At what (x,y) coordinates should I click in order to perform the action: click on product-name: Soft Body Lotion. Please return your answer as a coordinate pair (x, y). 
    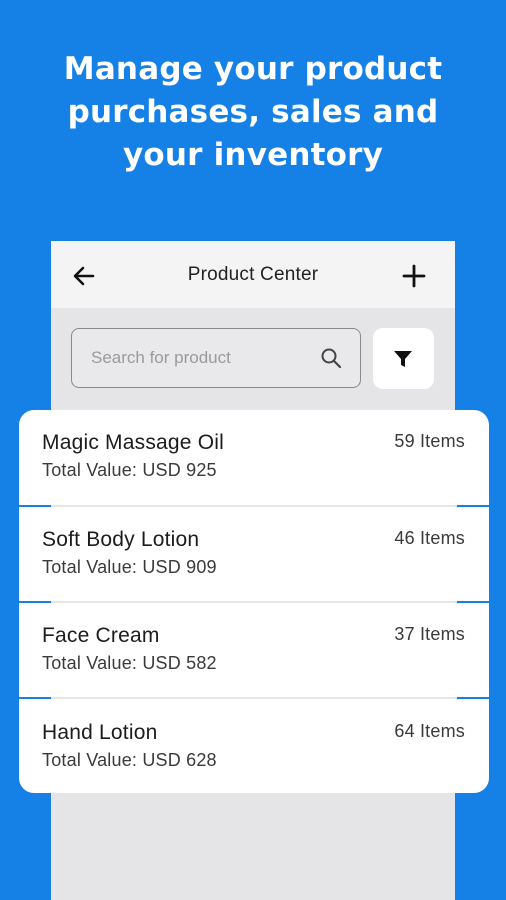
    Looking at the image, I should click on (121, 539).